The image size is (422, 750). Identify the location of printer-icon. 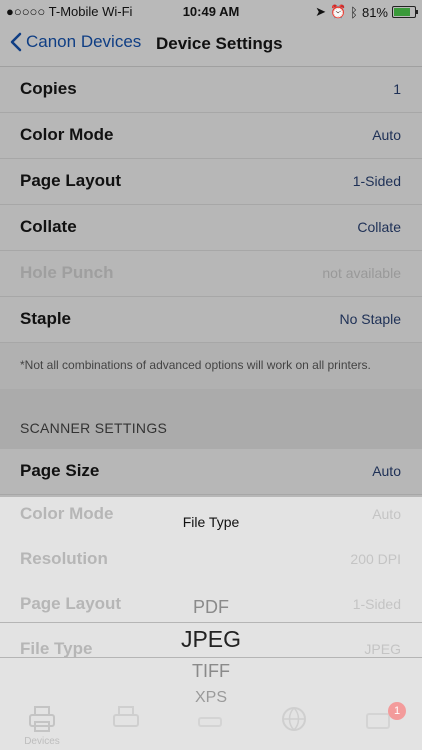
(42, 719).